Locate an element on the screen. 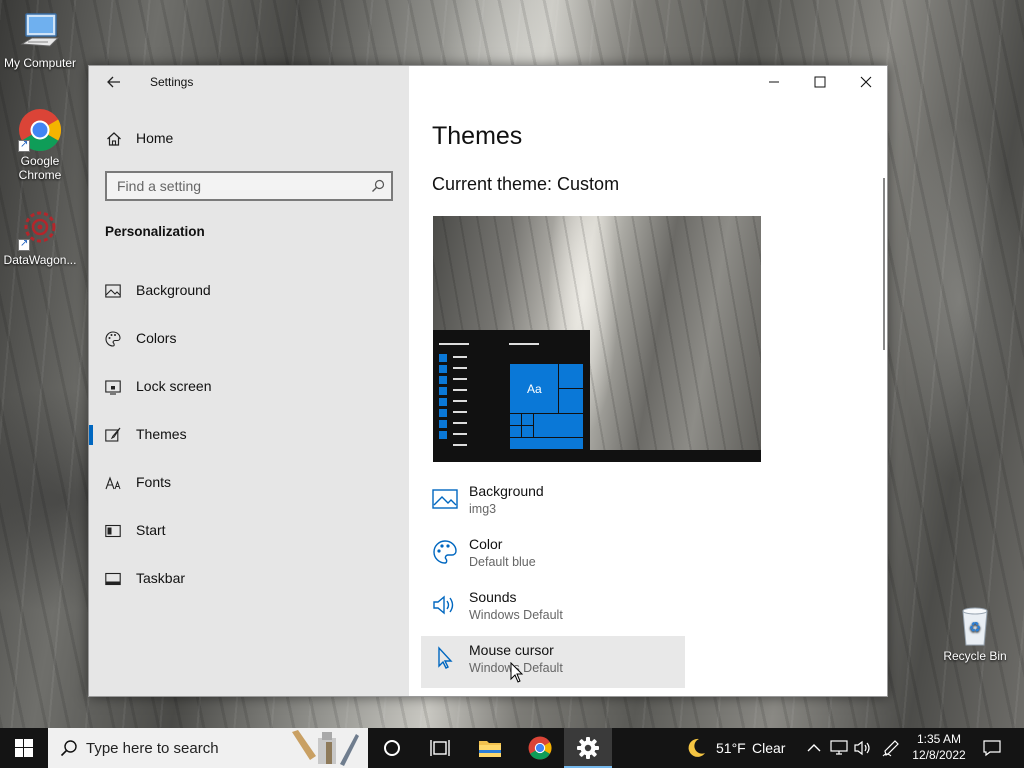 This screenshot has width=1024, height=768. search-icon is located at coordinates (378, 186).